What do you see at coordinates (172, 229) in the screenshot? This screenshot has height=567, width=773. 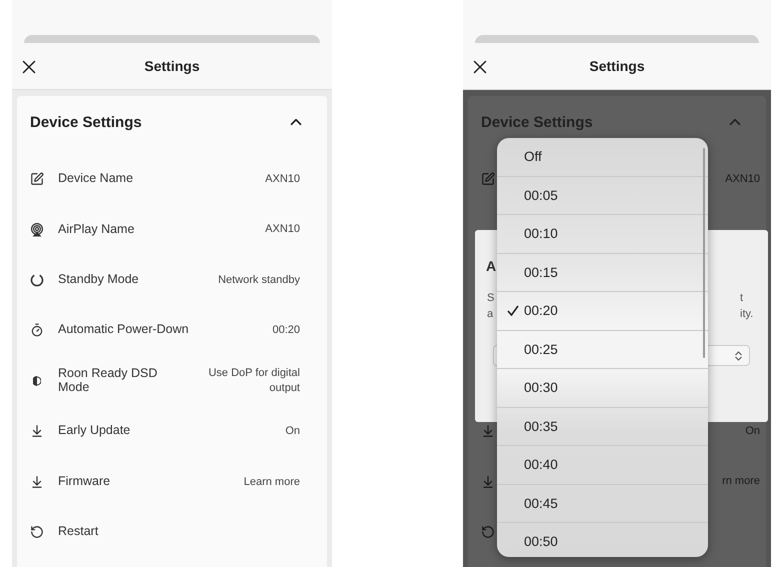 I see `settings-row: AirPlay Name AXN10` at bounding box center [172, 229].